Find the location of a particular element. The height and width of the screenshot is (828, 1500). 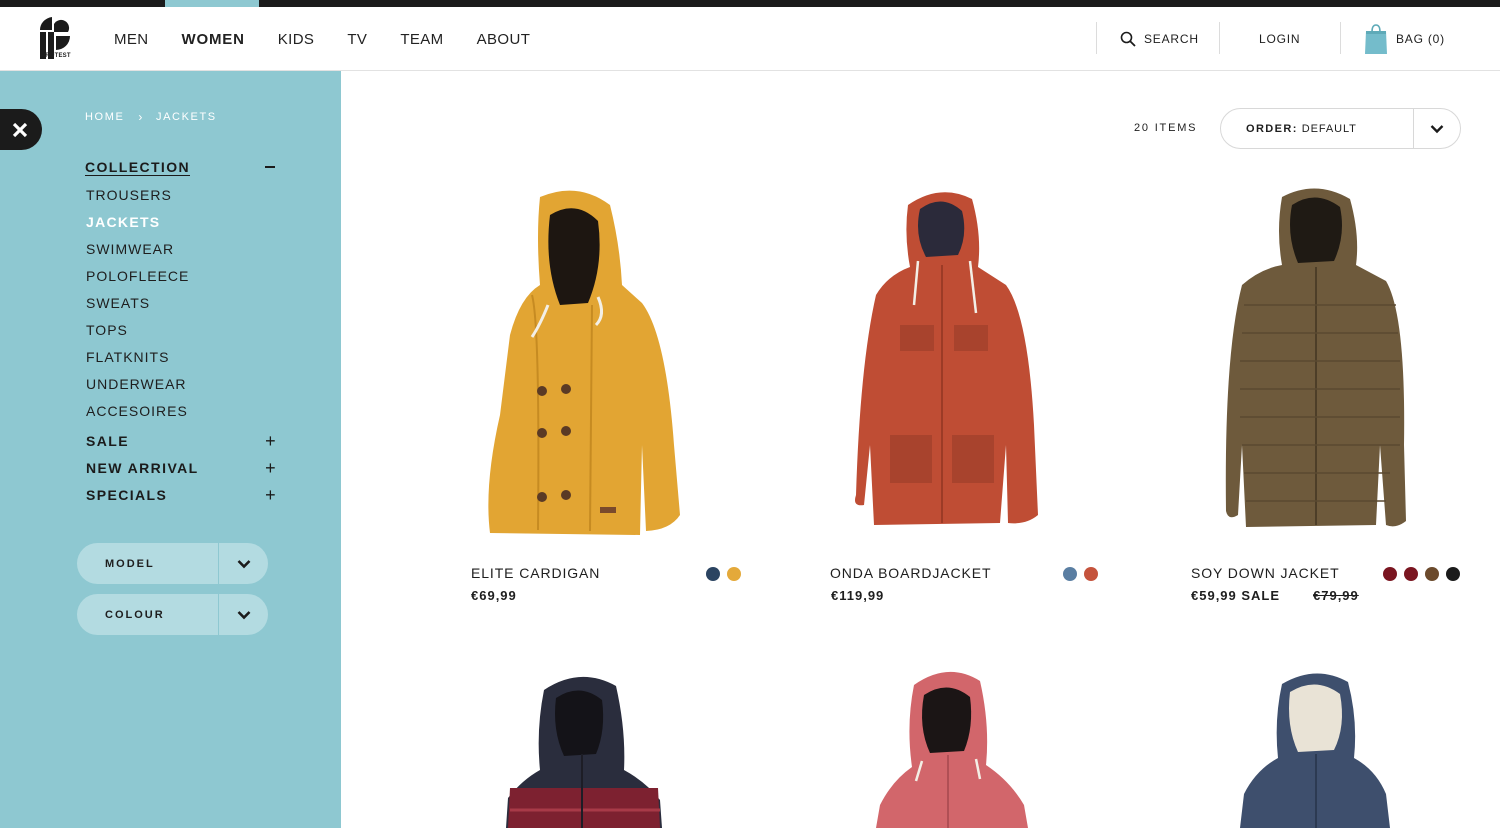

collection-item-flatknits: FLATKNITS is located at coordinates (137, 361).